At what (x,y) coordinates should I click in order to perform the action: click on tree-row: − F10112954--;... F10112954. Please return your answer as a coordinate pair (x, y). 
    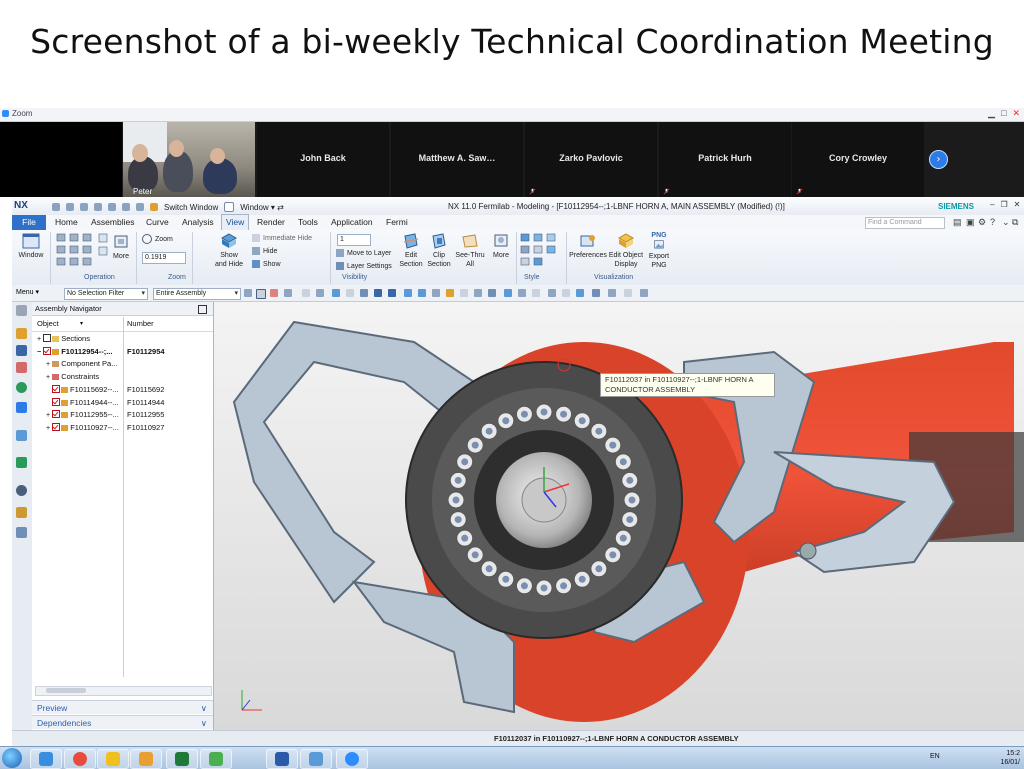
    Looking at the image, I should click on (122, 352).